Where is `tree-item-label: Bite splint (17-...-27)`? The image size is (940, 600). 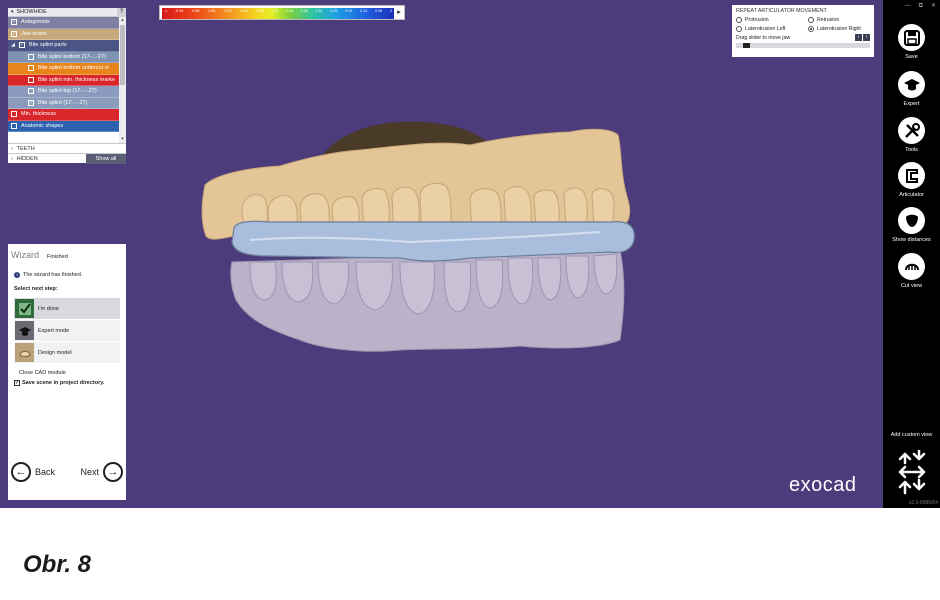 tree-item-label: Bite splint (17-...-27) is located at coordinates (63, 102).